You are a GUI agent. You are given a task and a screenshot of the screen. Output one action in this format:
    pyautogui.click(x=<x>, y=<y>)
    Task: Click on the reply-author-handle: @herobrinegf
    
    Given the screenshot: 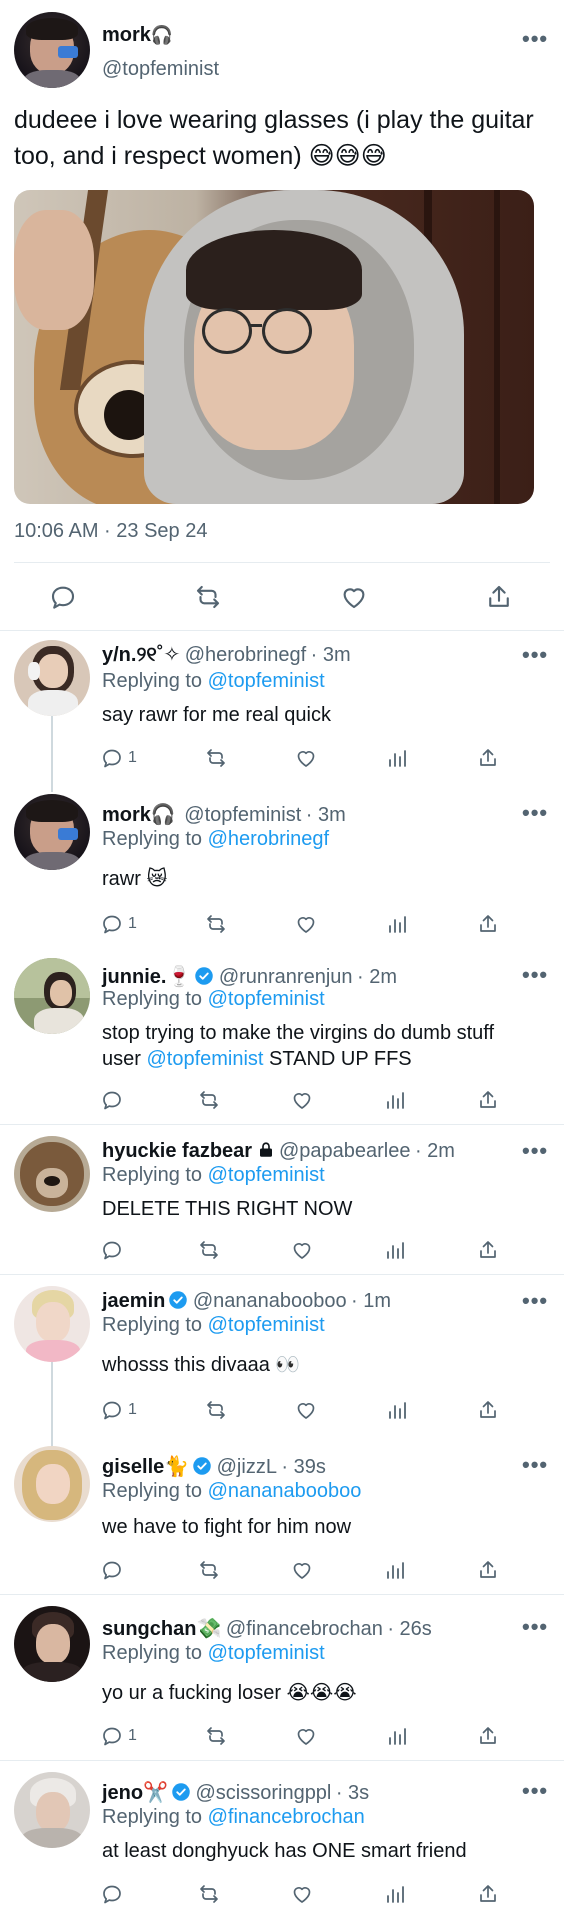 What is the action you would take?
    pyautogui.click(x=245, y=655)
    